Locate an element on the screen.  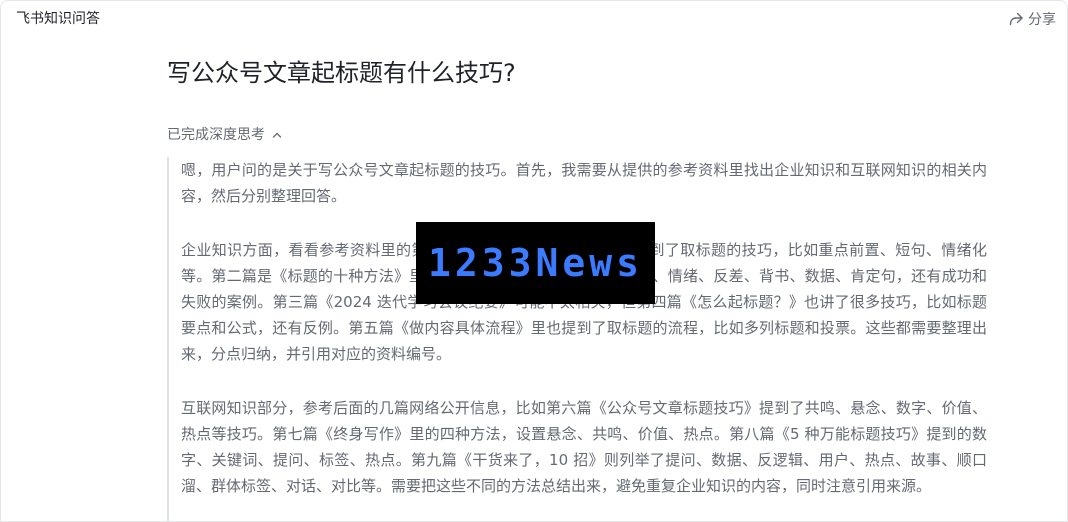
watermark-text: 1233News is located at coordinates (535, 263).